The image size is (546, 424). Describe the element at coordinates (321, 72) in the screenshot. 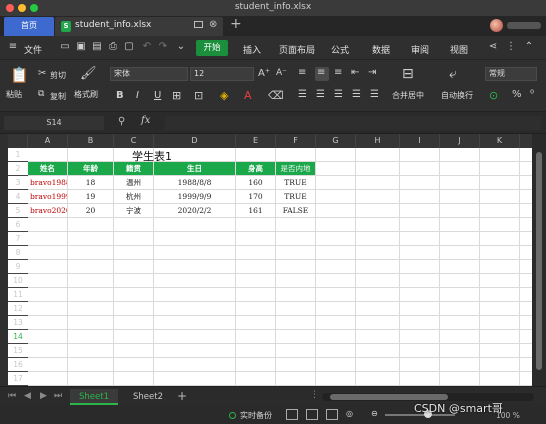

I see `align-middle-icon: ≡` at that location.